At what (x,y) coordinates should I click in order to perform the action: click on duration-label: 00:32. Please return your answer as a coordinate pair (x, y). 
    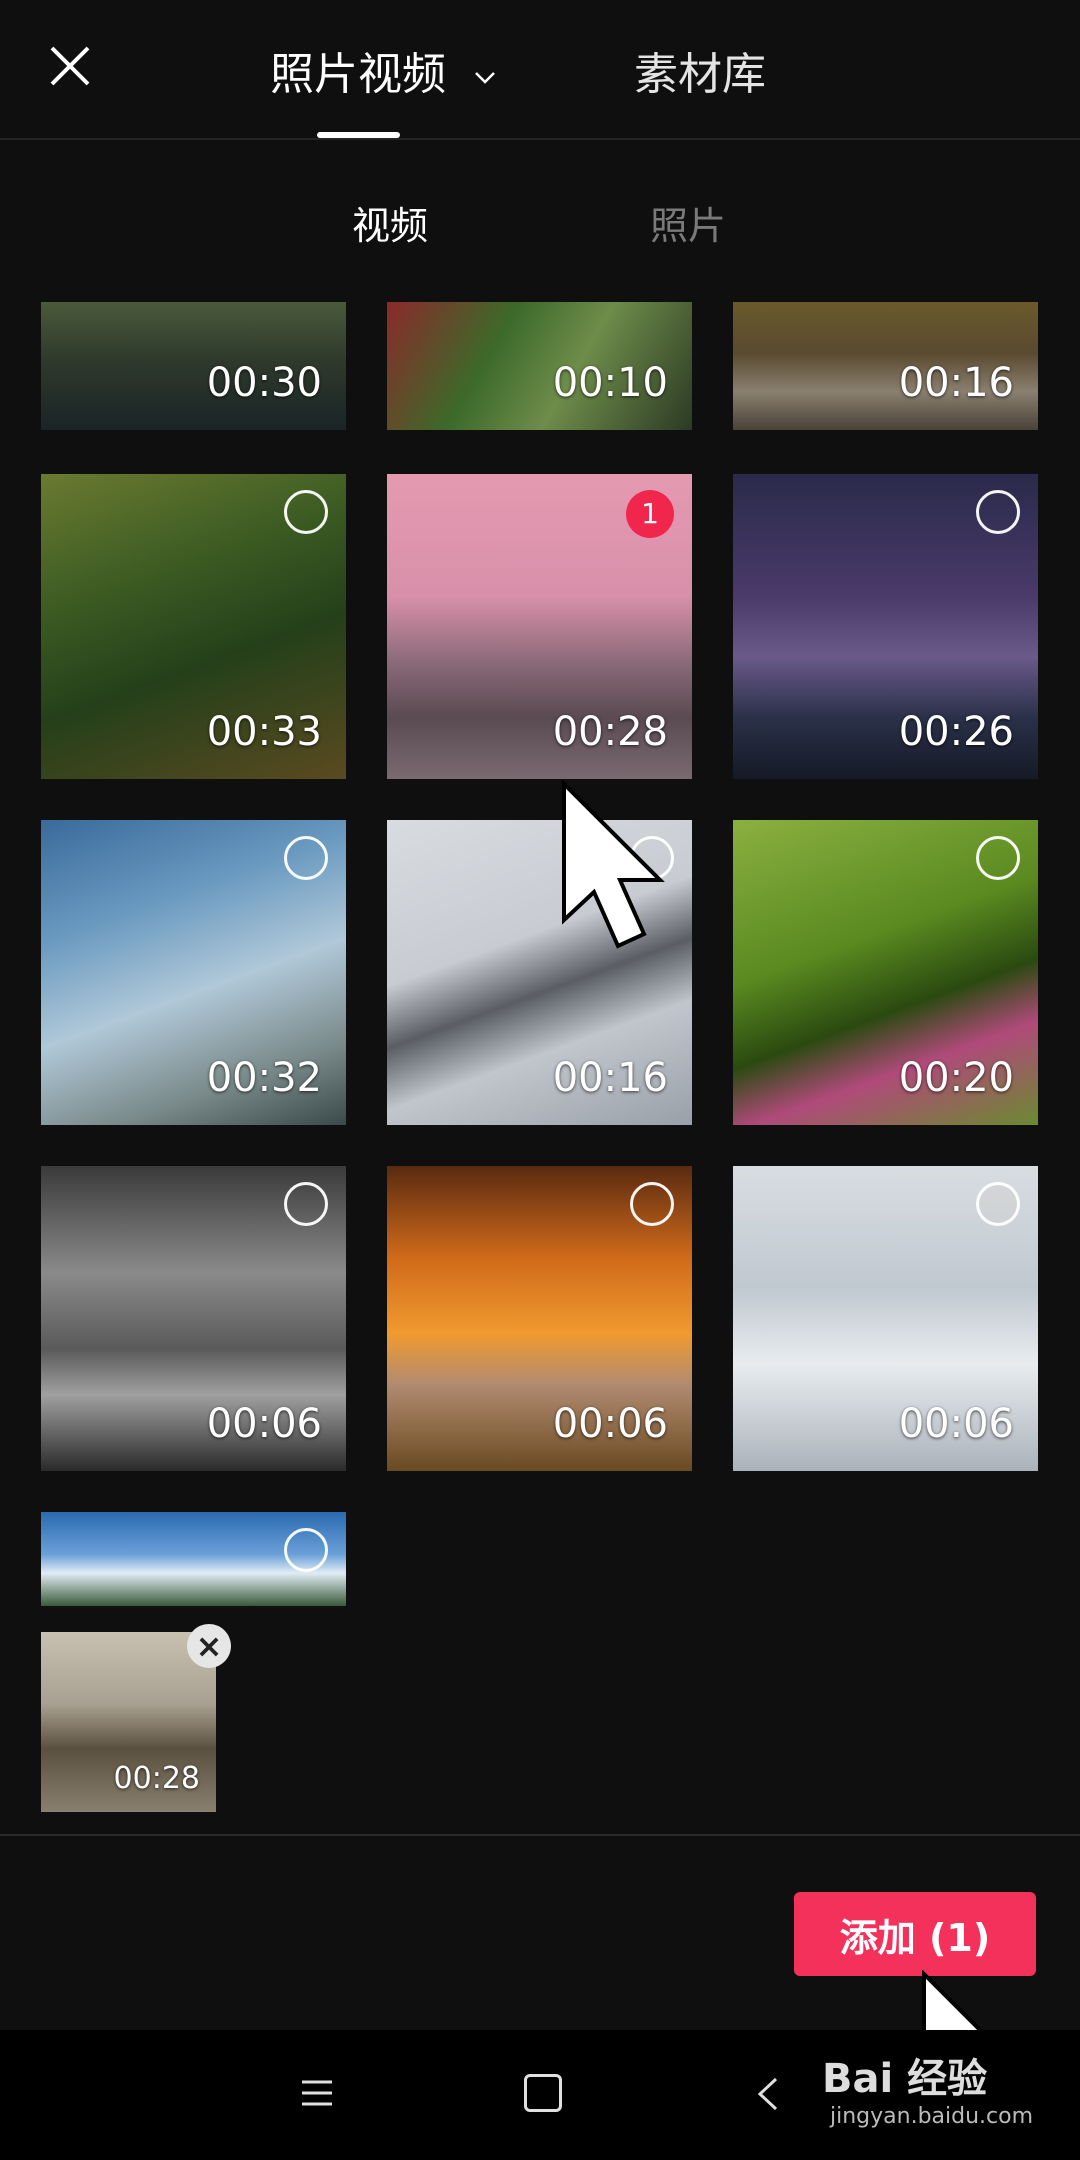
    Looking at the image, I should click on (264, 1078).